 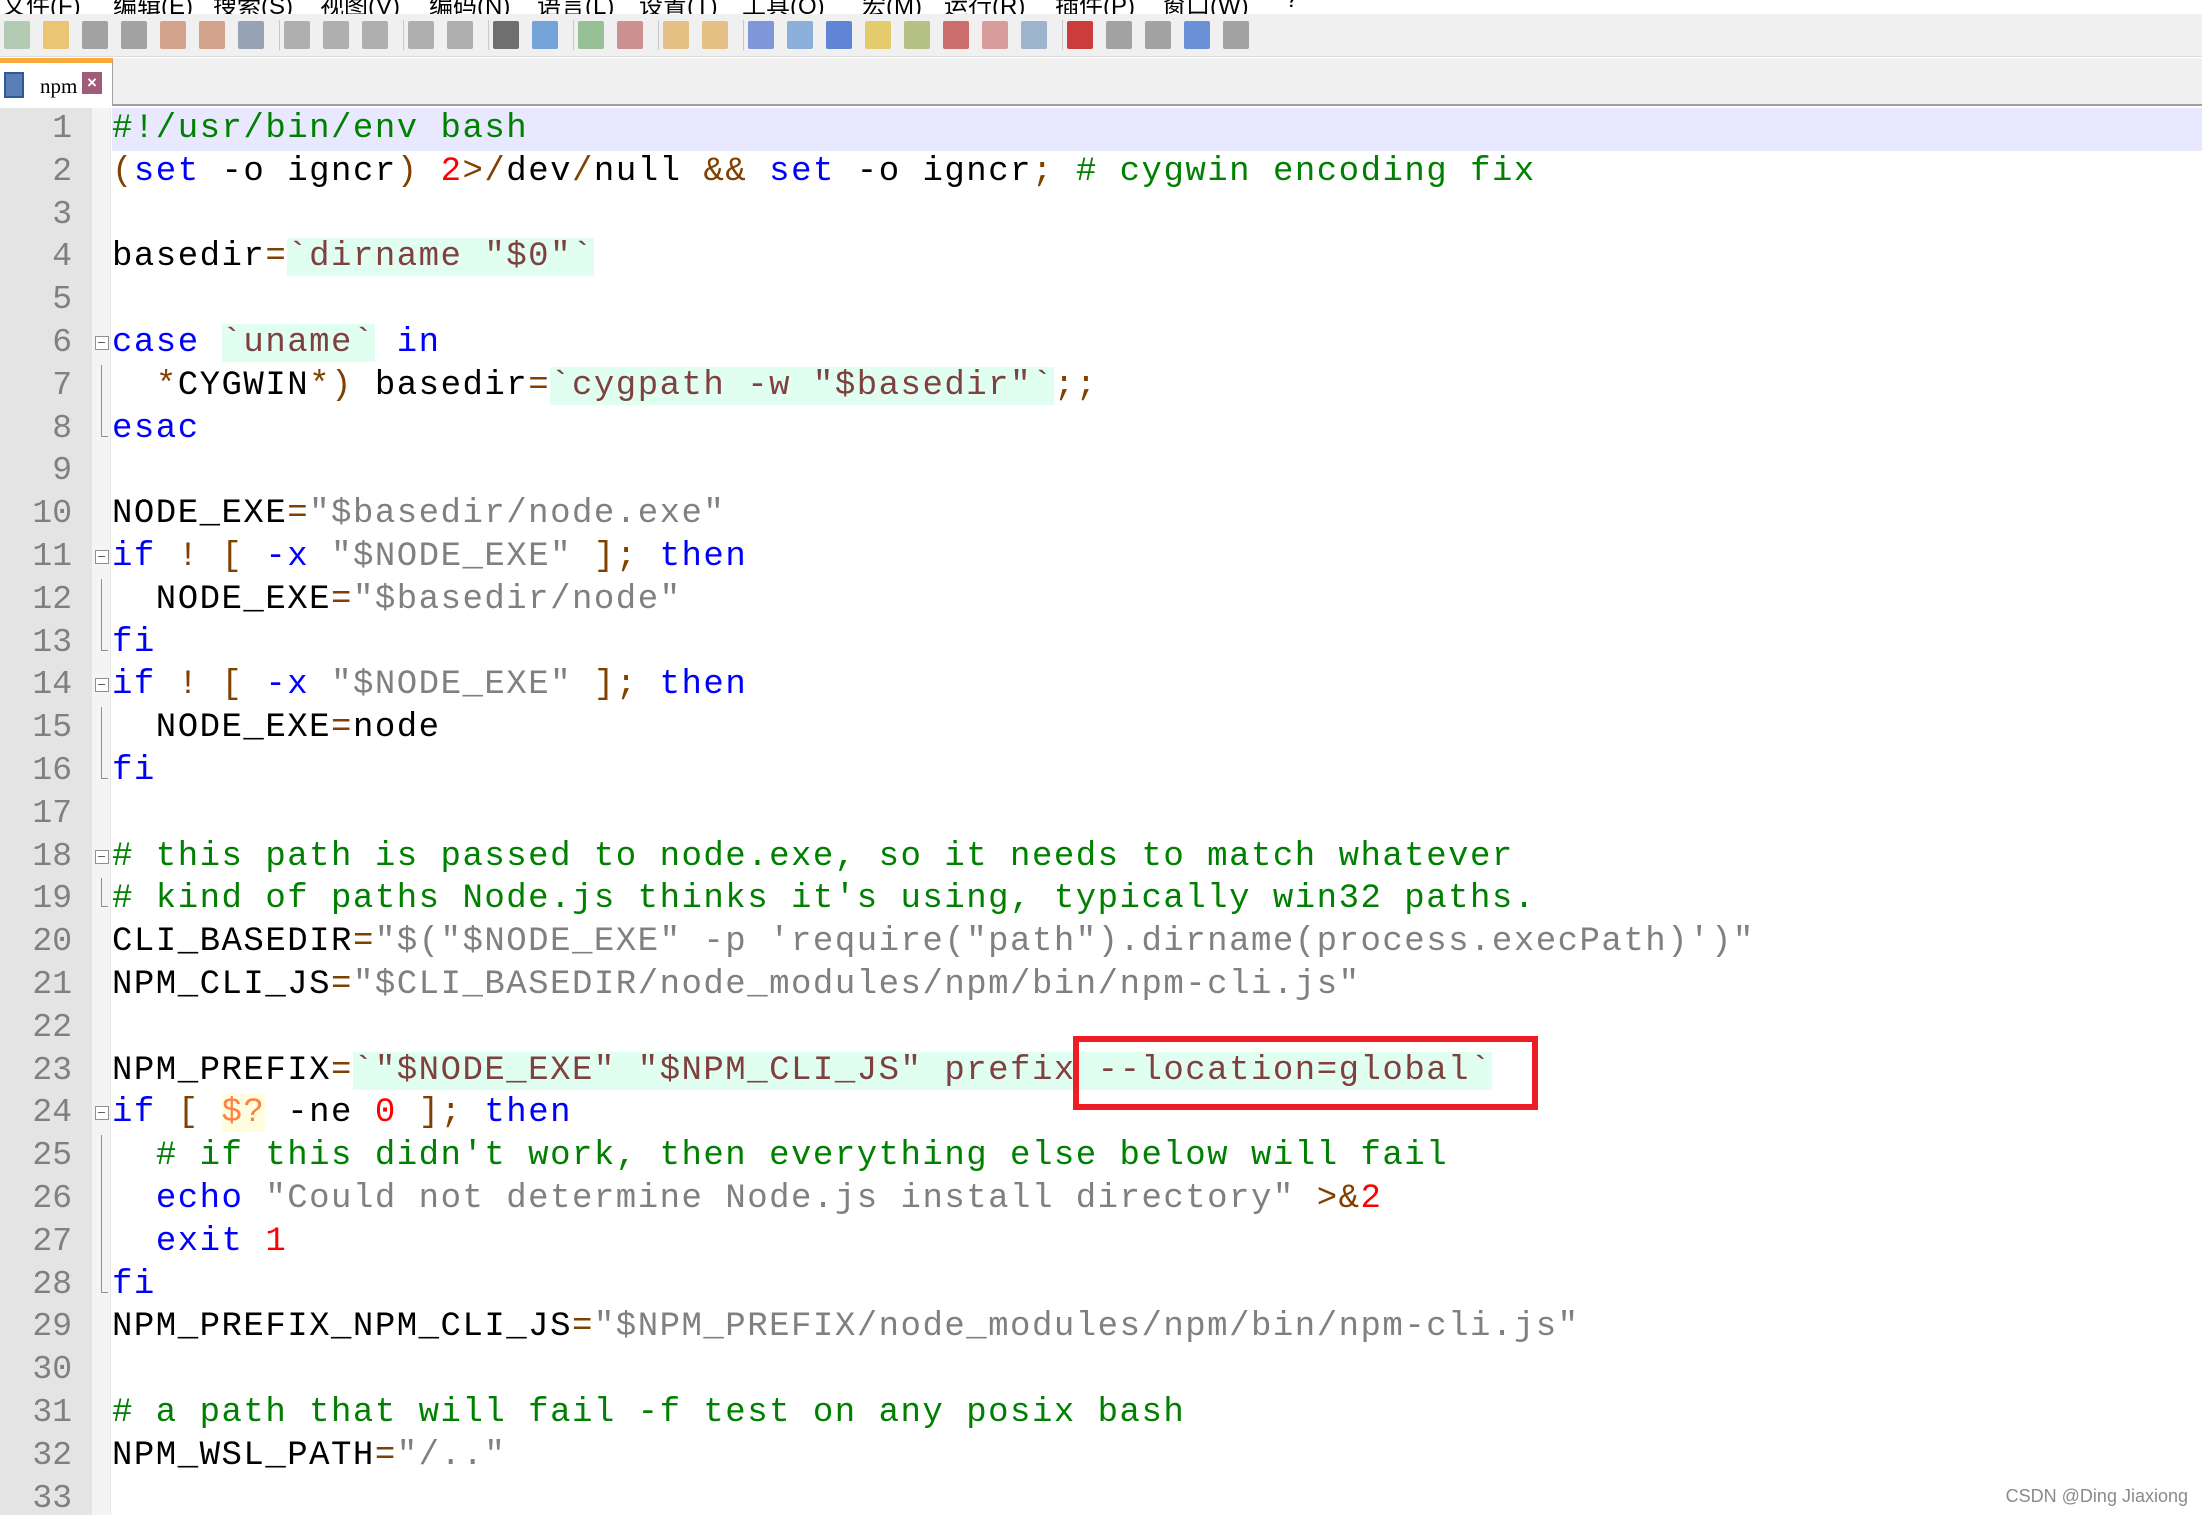 What do you see at coordinates (403, 35) in the screenshot?
I see `toolbar-separator` at bounding box center [403, 35].